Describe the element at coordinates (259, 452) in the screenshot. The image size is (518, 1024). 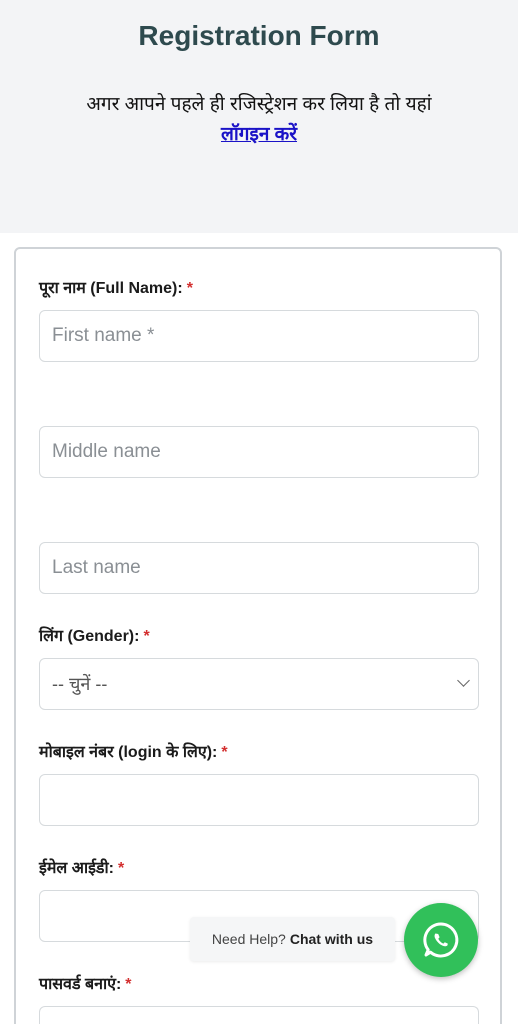
I see `middle-name-input` at that location.